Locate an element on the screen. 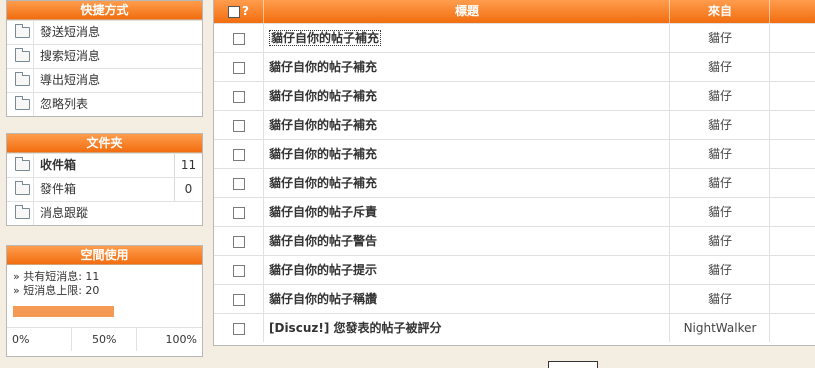 Image resolution: width=815 pixels, height=368 pixels. folder-label: 收件箱 is located at coordinates (58, 165).